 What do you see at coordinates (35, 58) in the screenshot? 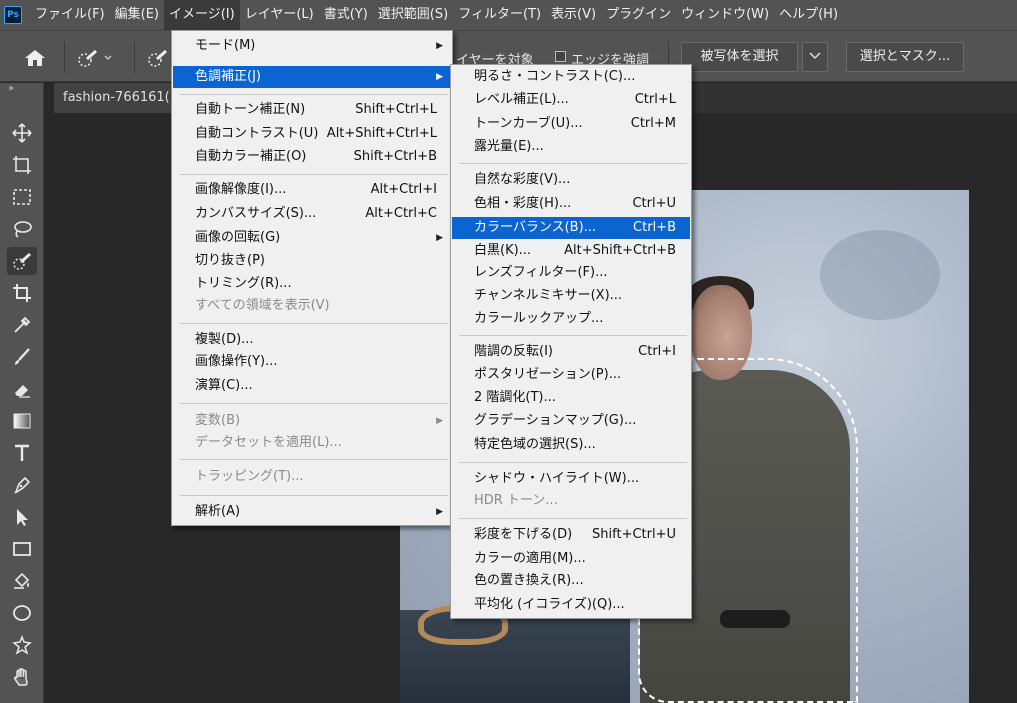
I see `home-icon` at bounding box center [35, 58].